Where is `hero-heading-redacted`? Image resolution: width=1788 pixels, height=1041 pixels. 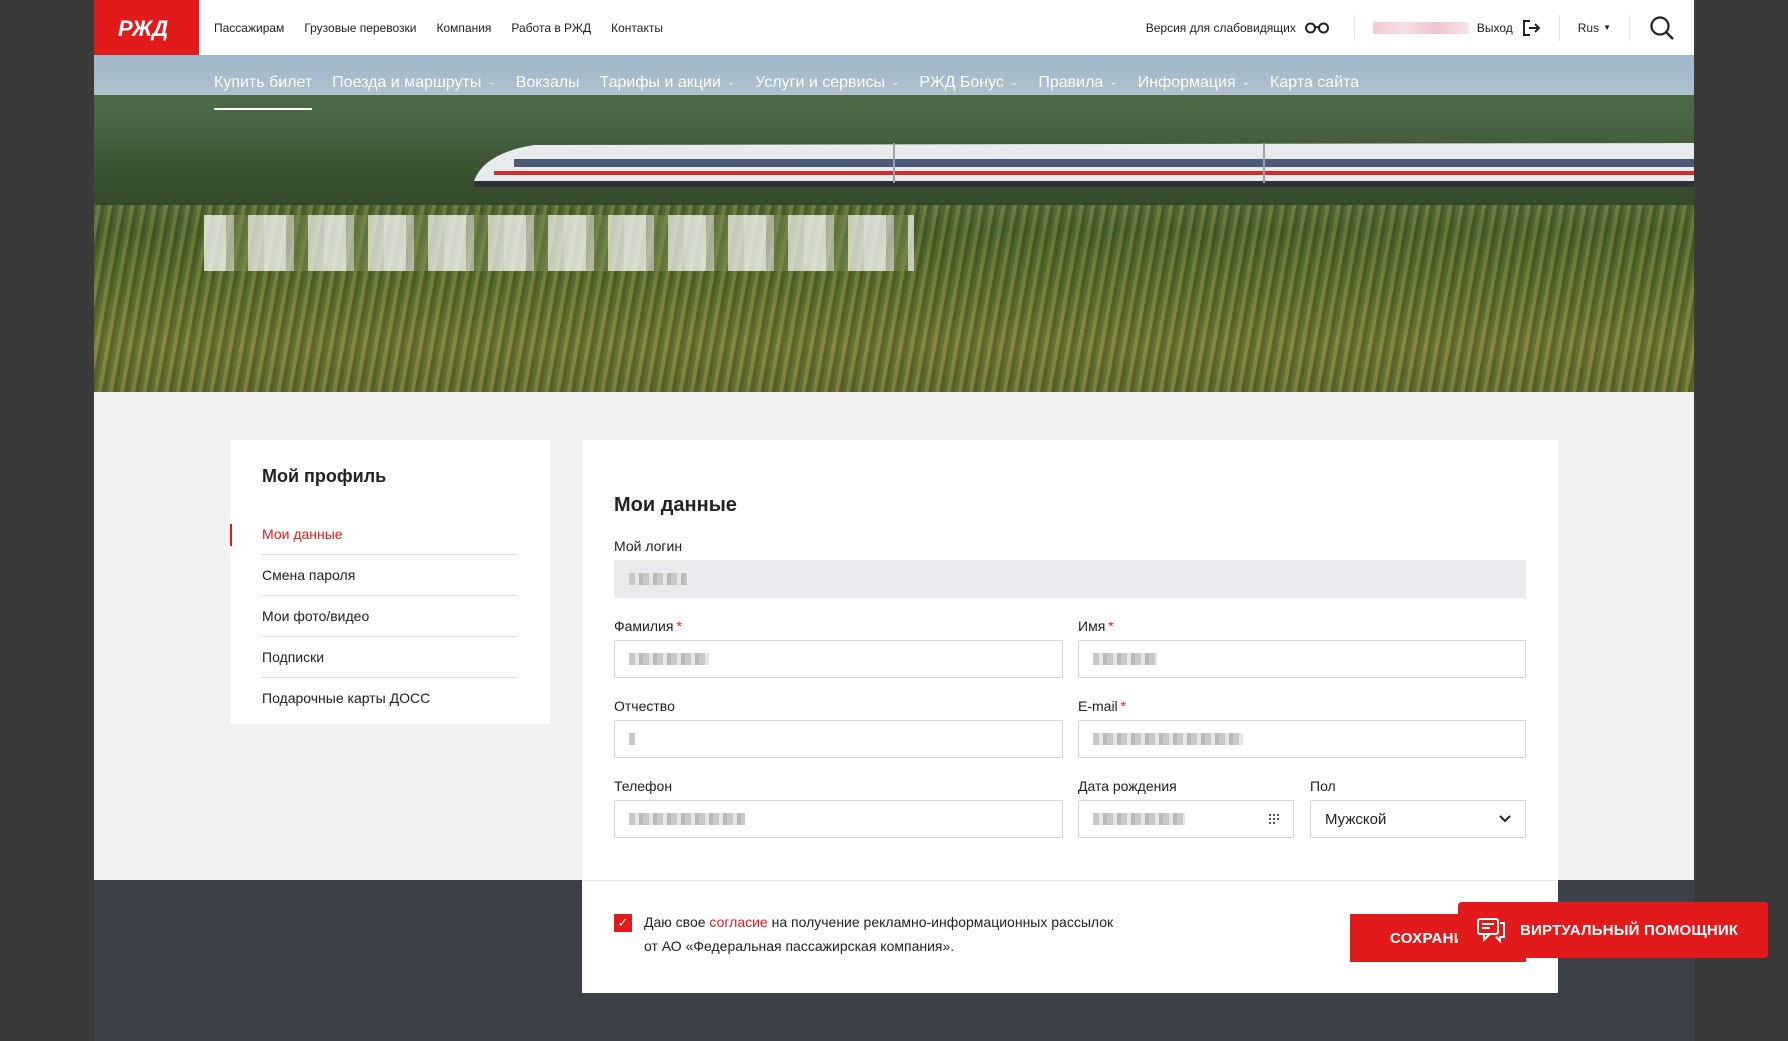
hero-heading-redacted is located at coordinates (559, 243).